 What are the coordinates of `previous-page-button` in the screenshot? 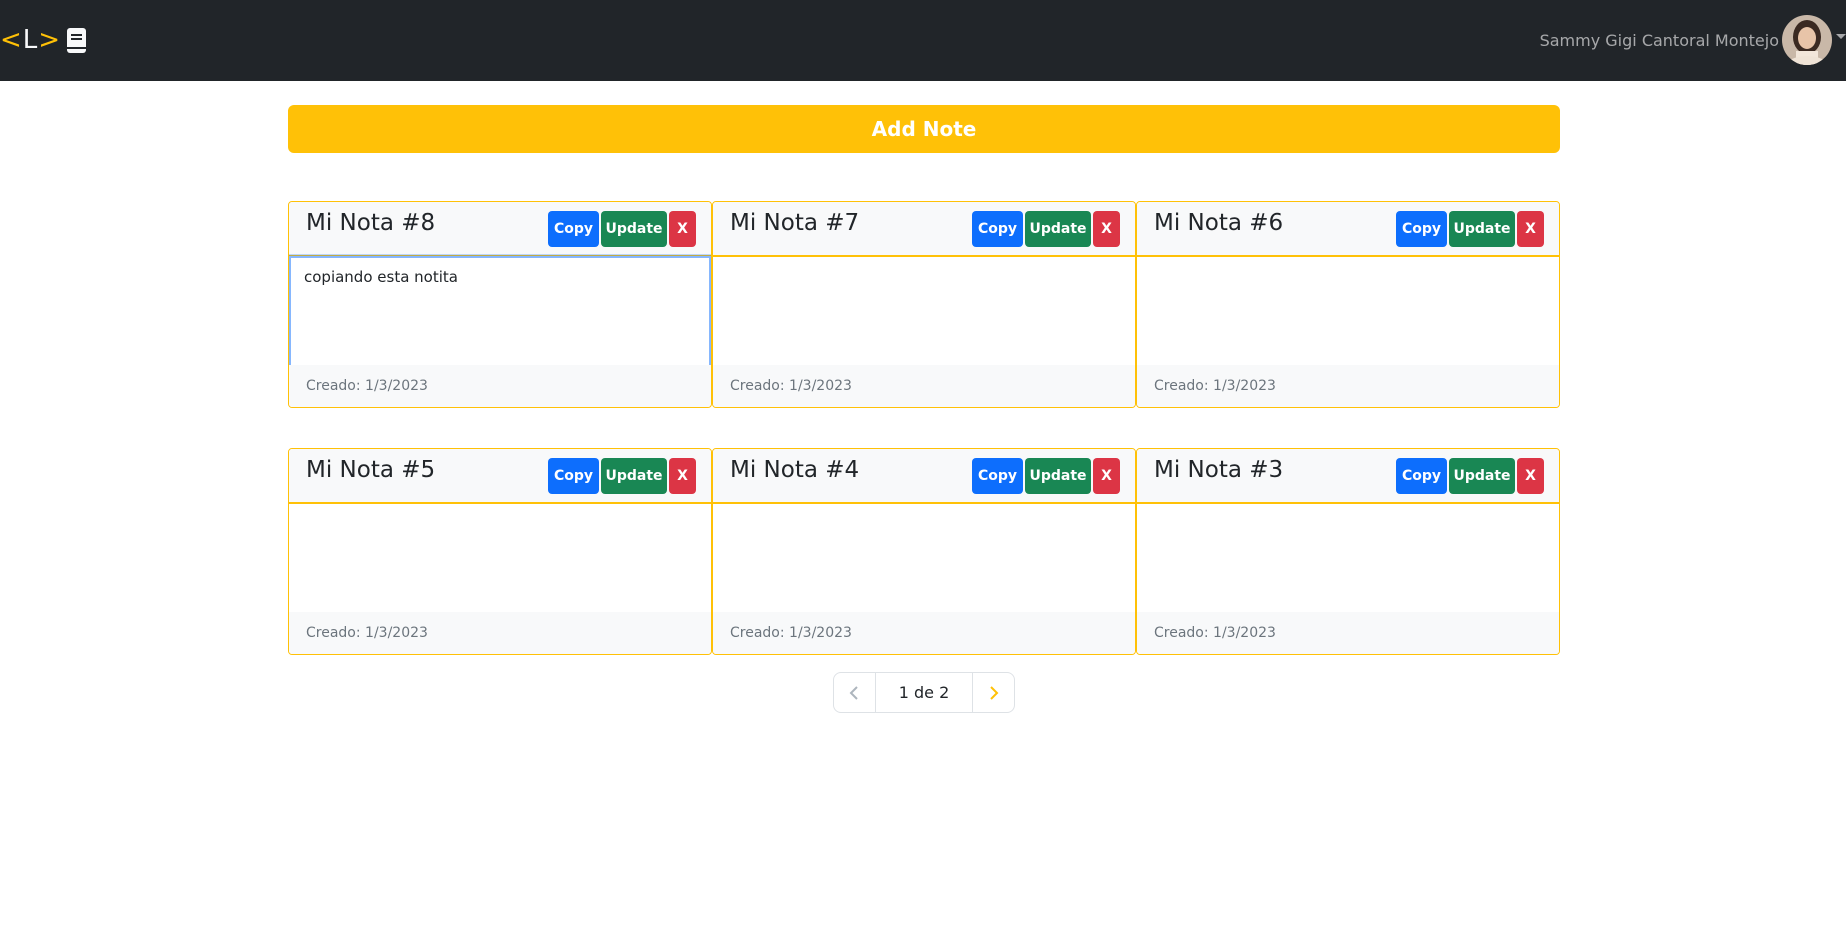 It's located at (854, 692).